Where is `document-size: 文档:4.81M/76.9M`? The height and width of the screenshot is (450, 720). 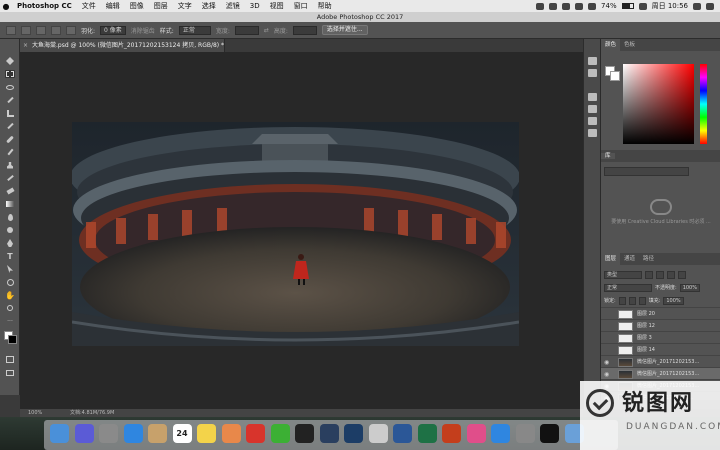
document-size: 文档:4.81M/76.9M is located at coordinates (92, 413).